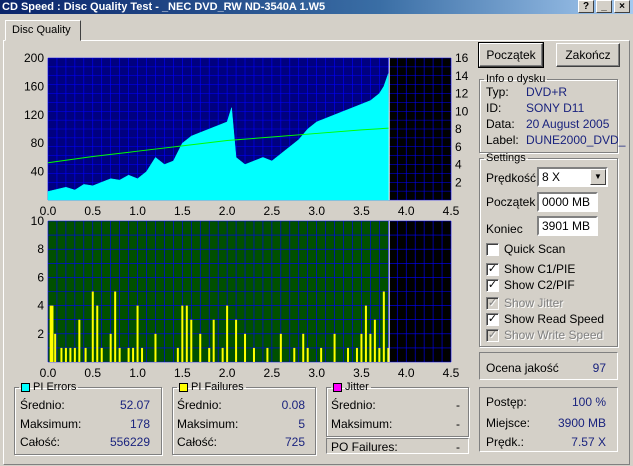 This screenshot has height=466, width=633. I want to click on pif-total-value: 725, so click(294, 442).